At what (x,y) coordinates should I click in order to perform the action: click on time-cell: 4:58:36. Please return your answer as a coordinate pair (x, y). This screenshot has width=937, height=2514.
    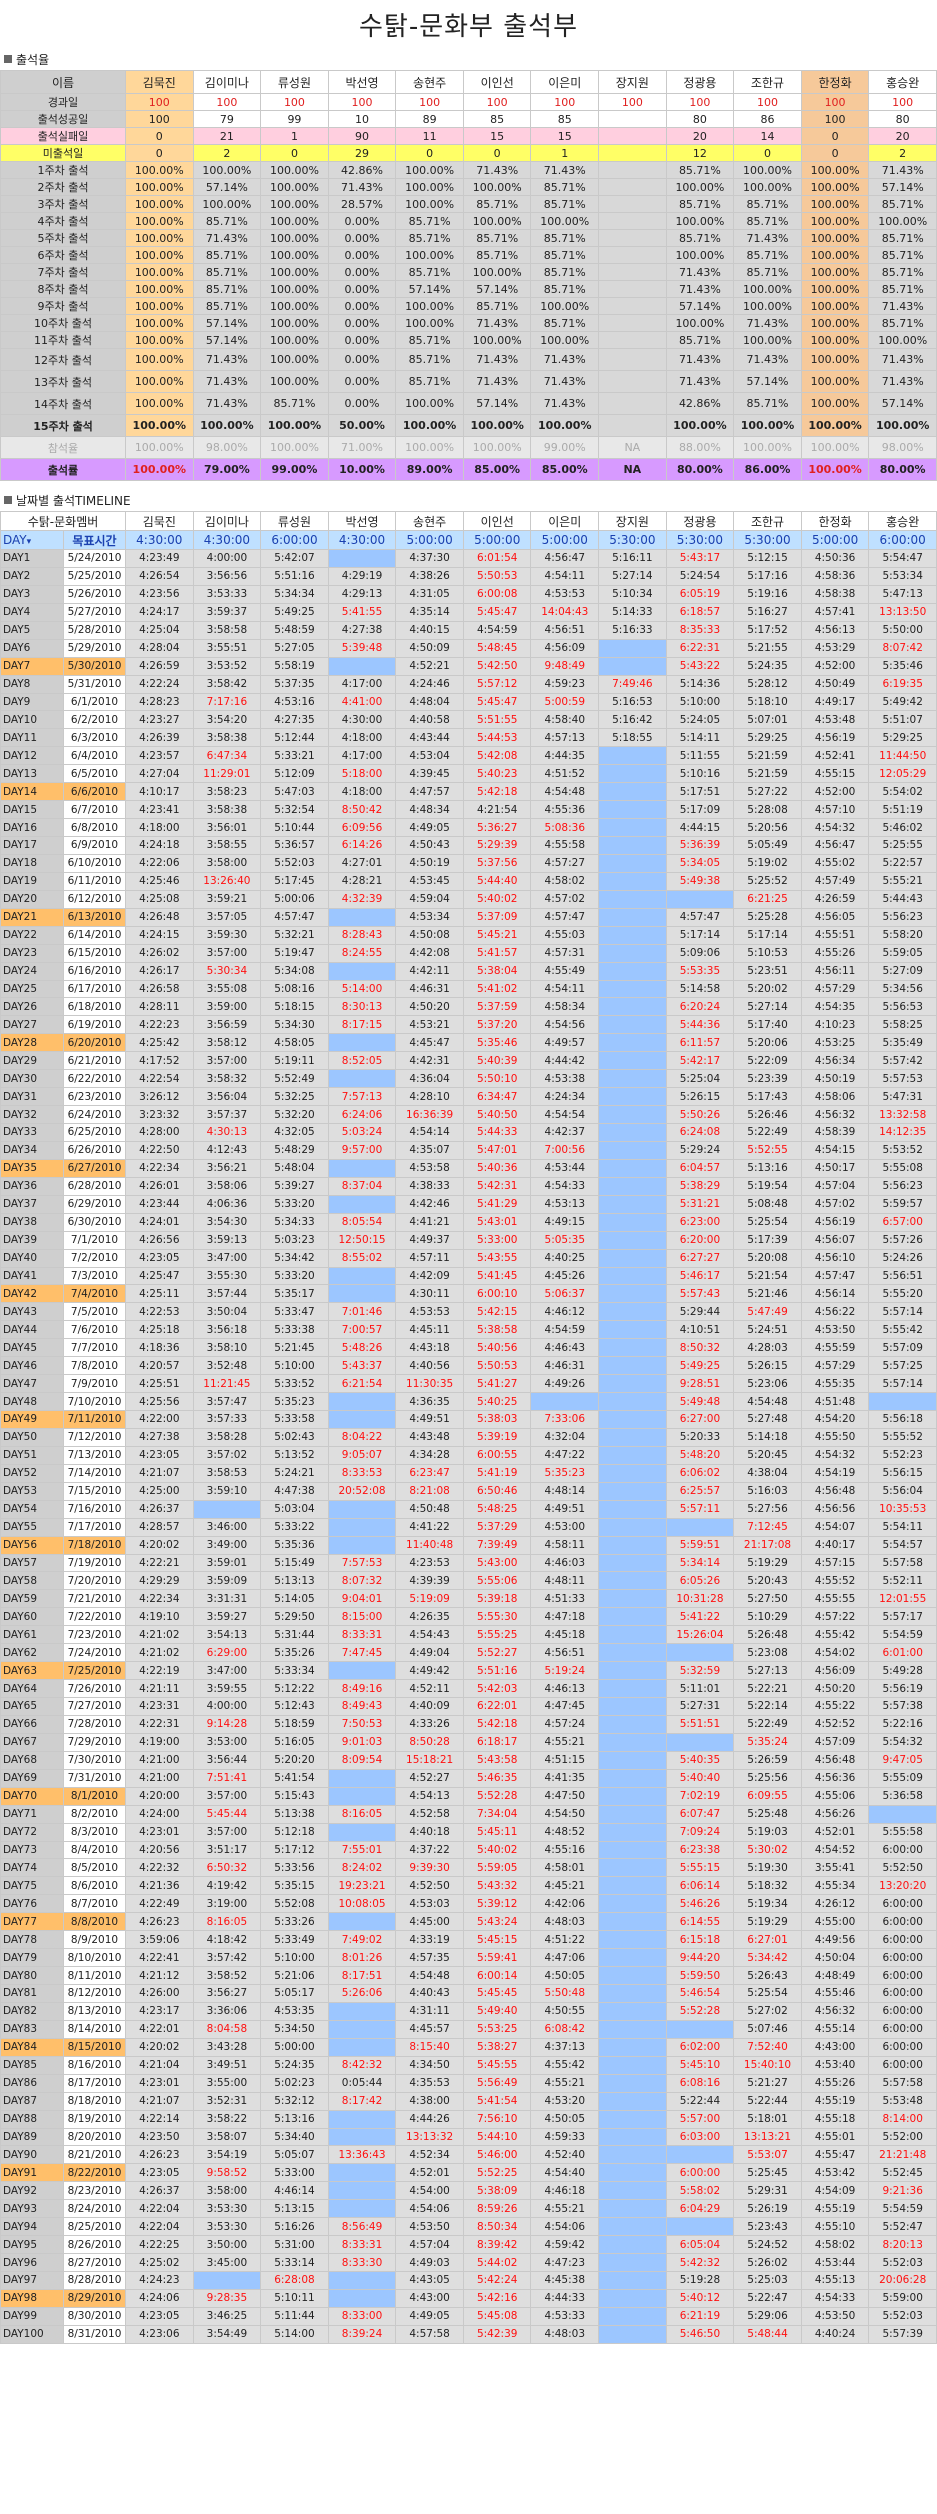
    Looking at the image, I should click on (835, 576).